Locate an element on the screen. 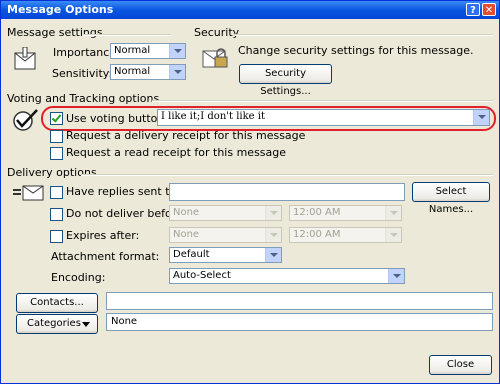 The height and width of the screenshot is (384, 500). envelope-importance-icon is located at coordinates (25, 58).